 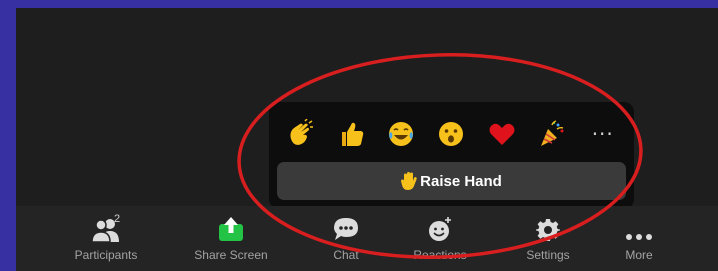 What do you see at coordinates (639, 224) in the screenshot?
I see `more-icon-wrap` at bounding box center [639, 224].